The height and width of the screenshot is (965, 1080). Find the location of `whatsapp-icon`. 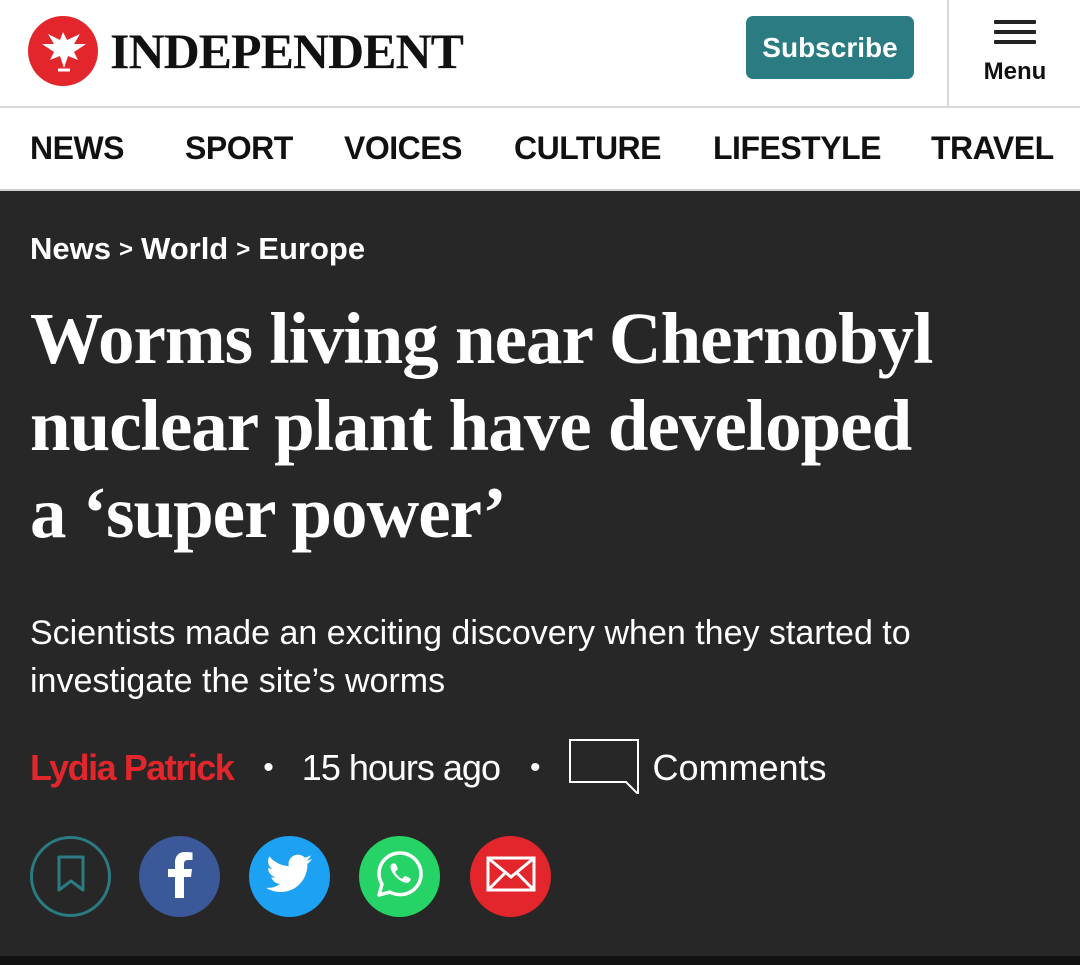

whatsapp-icon is located at coordinates (400, 876).